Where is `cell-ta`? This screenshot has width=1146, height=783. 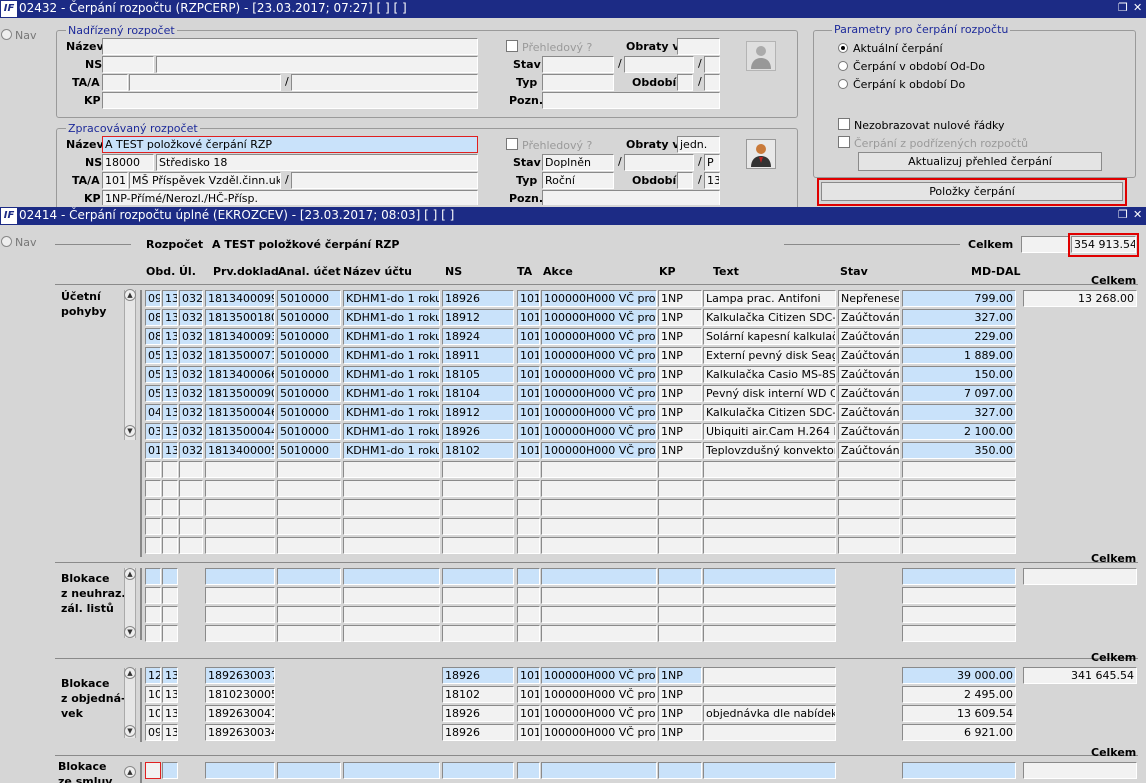
cell-ta is located at coordinates (528, 488).